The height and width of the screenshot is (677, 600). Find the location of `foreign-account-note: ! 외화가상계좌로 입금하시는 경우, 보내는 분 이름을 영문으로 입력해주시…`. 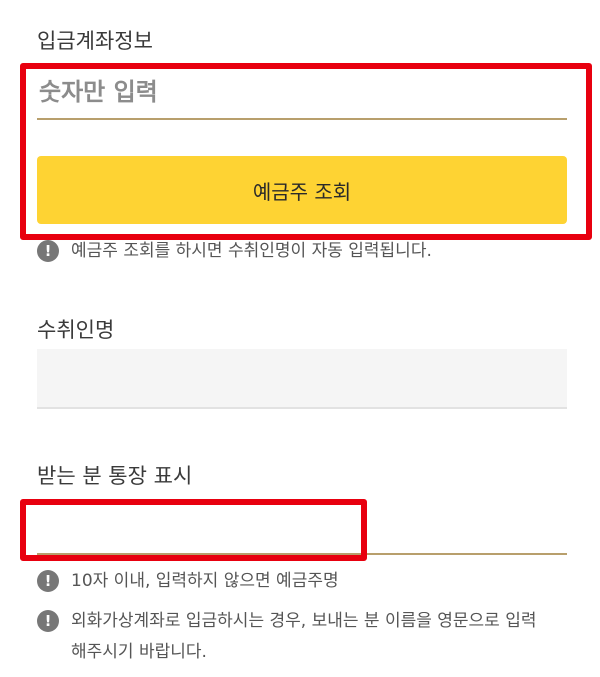

foreign-account-note: ! 외화가상계좌로 입금하시는 경우, 보내는 분 이름을 영문으로 입력해주시… is located at coordinates (293, 637).